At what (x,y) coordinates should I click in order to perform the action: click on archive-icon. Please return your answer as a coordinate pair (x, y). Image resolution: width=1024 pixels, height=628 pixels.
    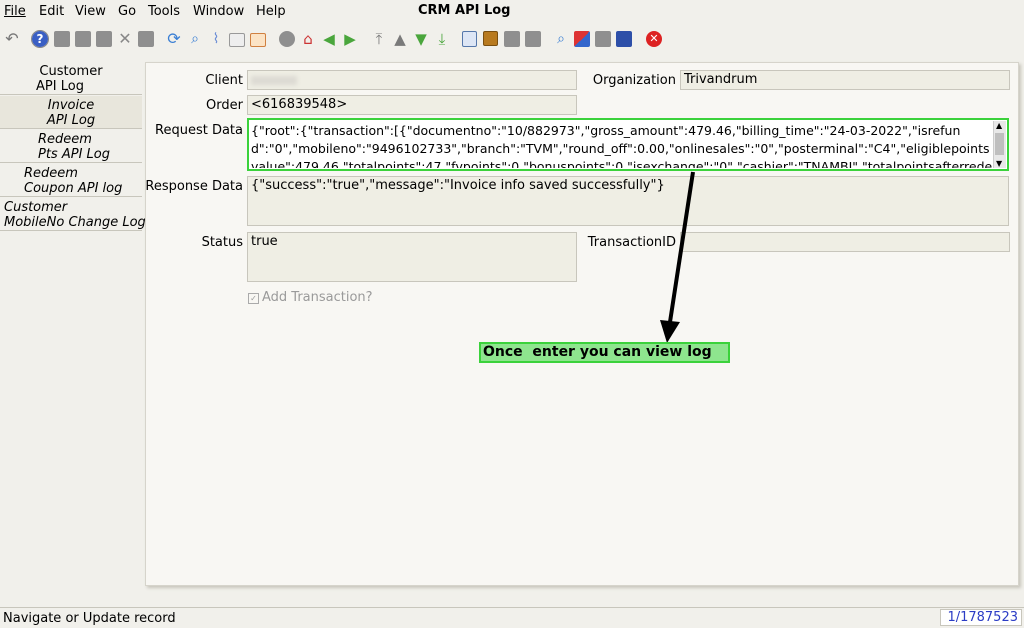
    Looking at the image, I should click on (490, 38).